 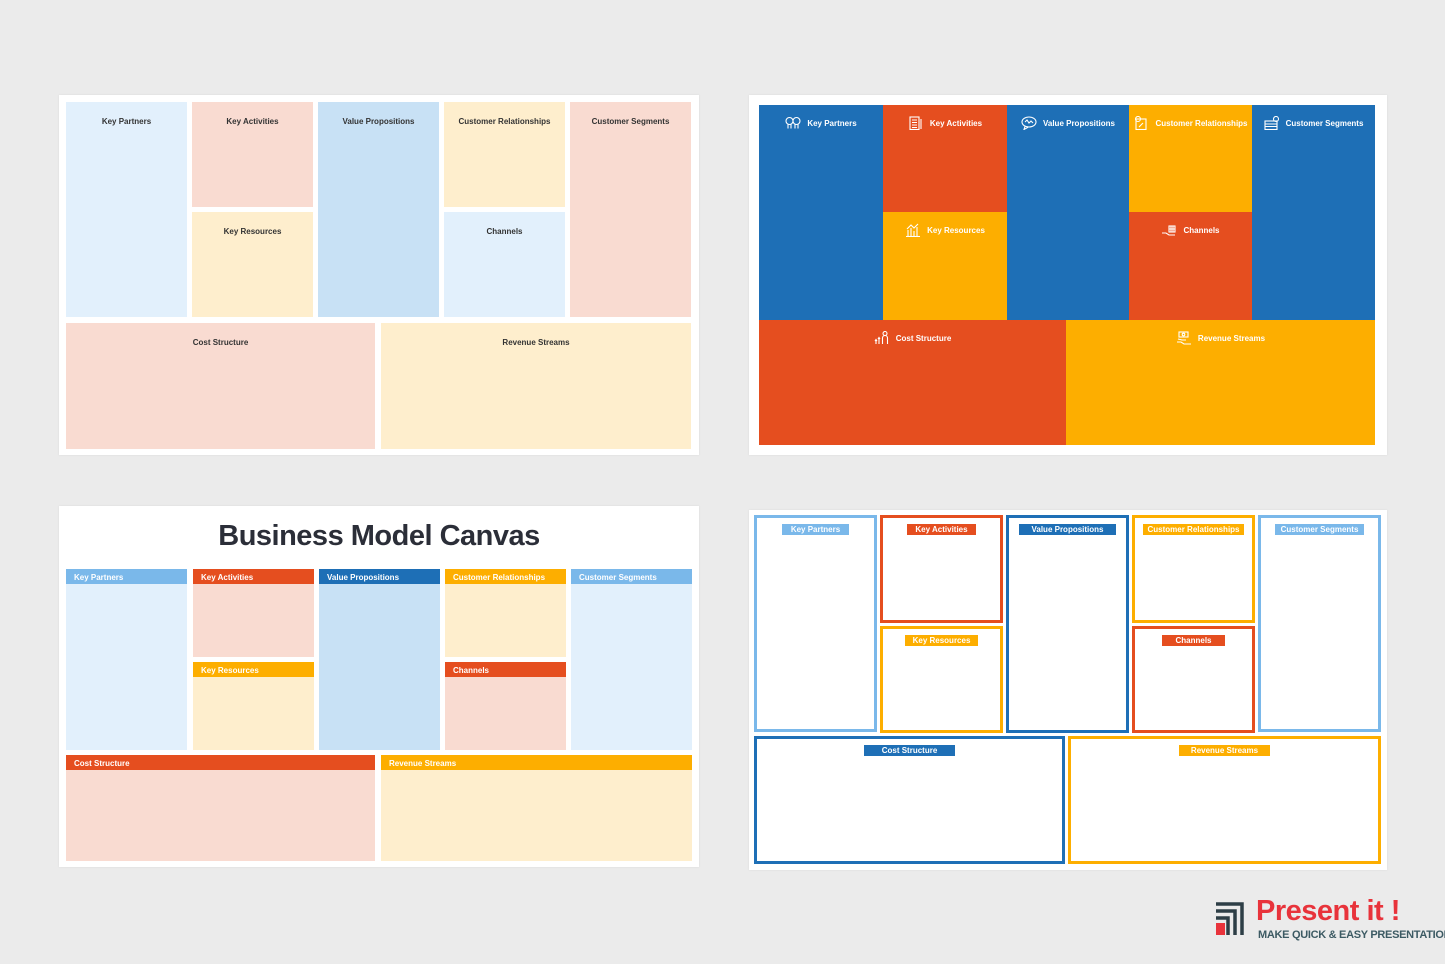 I want to click on block-header: Key Partners, so click(x=126, y=576).